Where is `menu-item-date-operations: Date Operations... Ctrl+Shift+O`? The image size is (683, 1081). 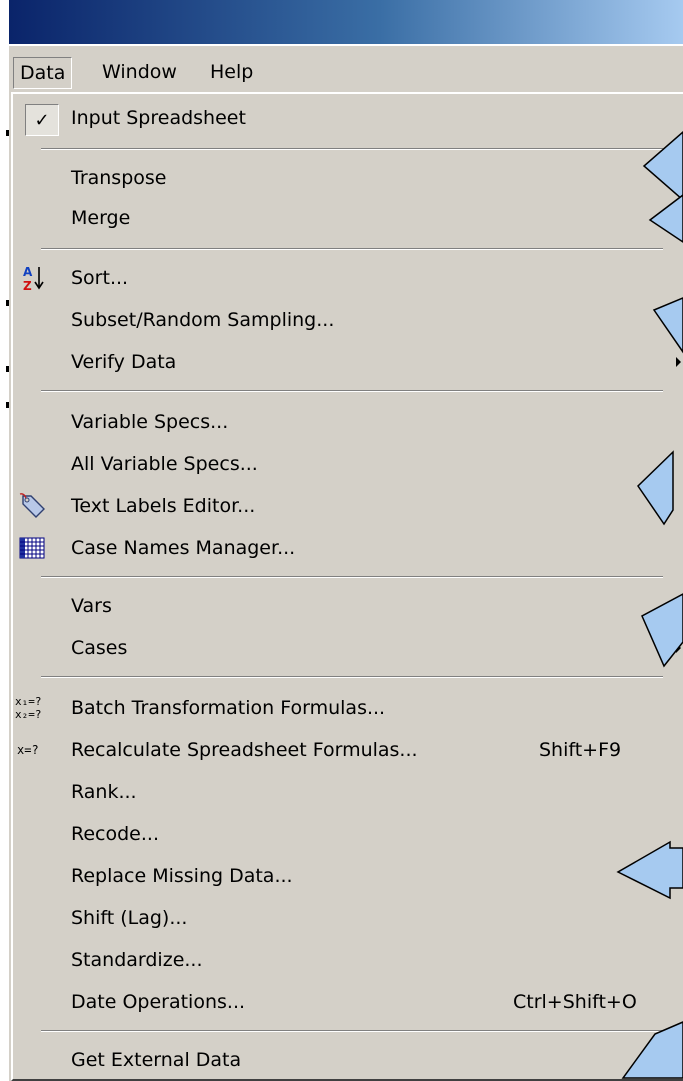
menu-item-date-operations: Date Operations... Ctrl+Shift+O is located at coordinates (348, 1002).